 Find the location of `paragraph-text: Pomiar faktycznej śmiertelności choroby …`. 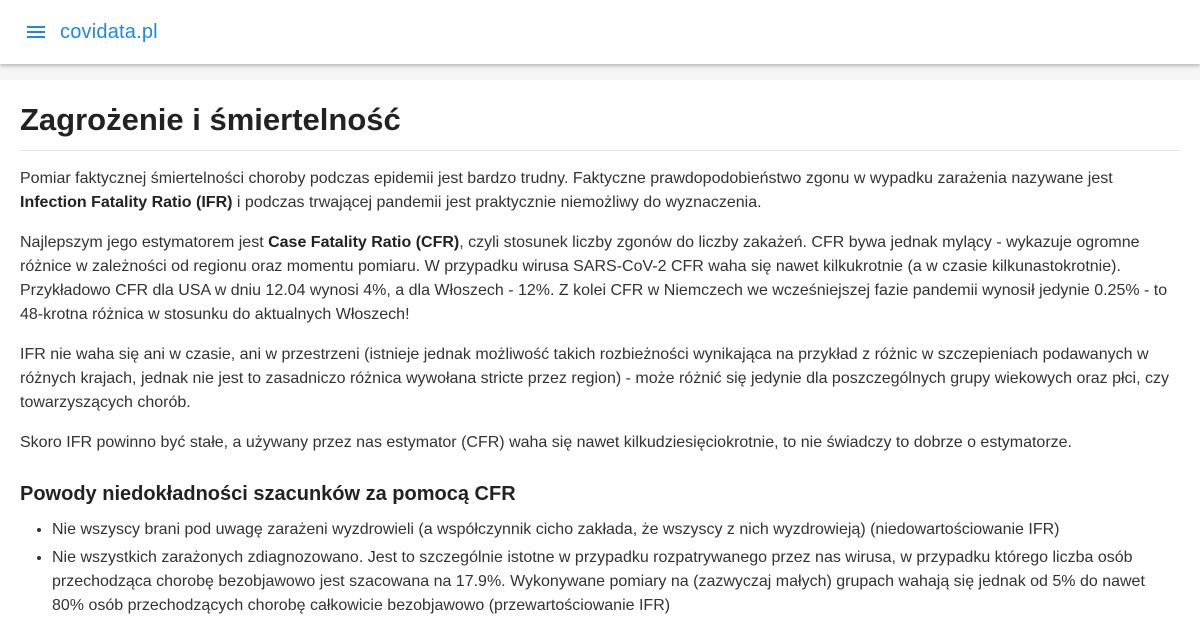

paragraph-text: Pomiar faktycznej śmiertelności choroby … is located at coordinates (566, 178).